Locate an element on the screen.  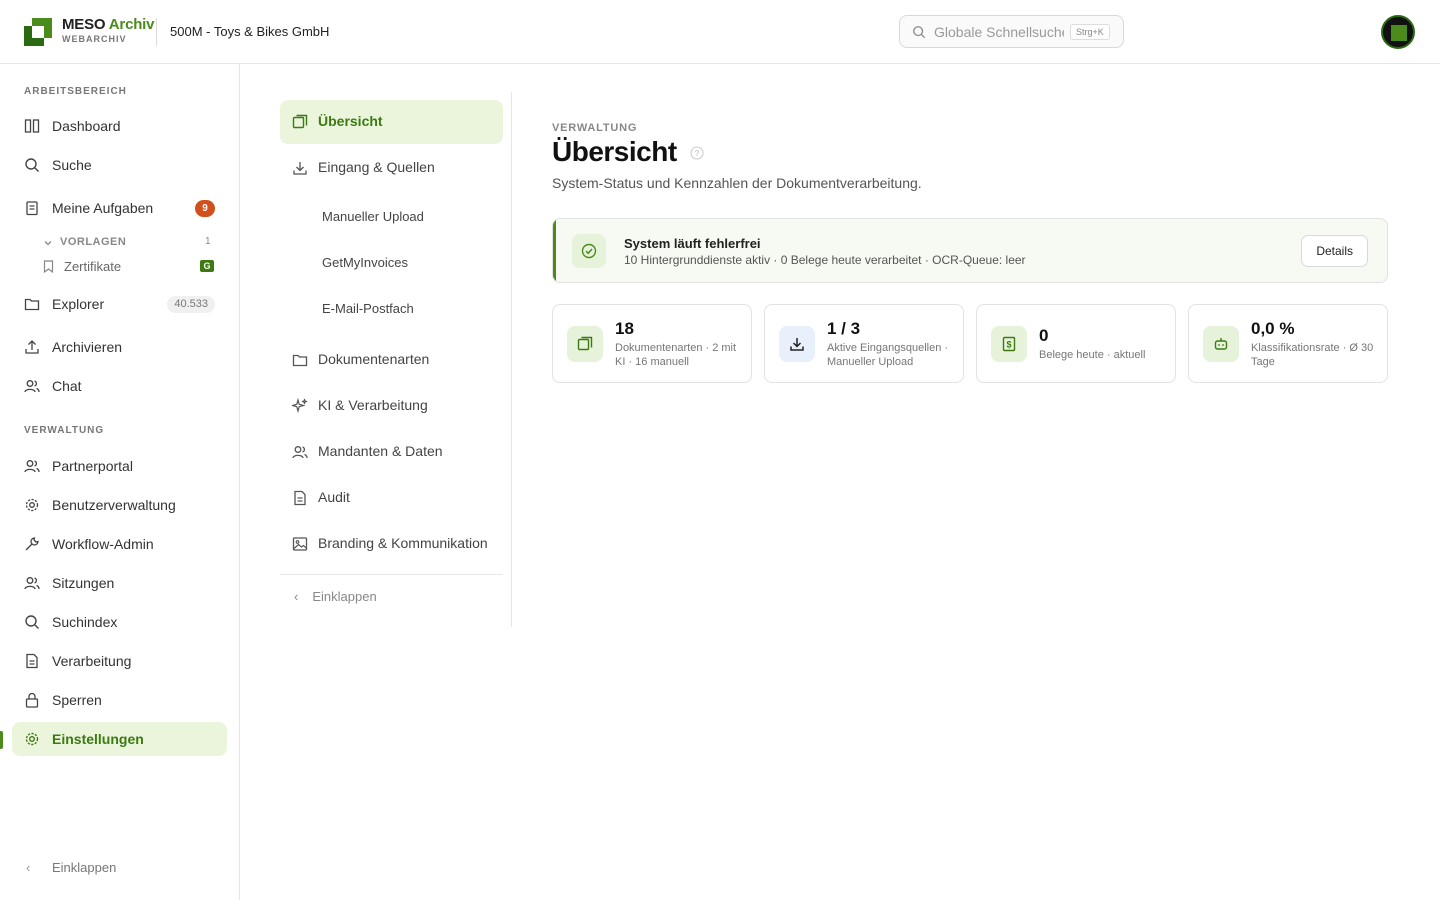
sidebar-item-archivieren: Archivieren is located at coordinates (119, 347).